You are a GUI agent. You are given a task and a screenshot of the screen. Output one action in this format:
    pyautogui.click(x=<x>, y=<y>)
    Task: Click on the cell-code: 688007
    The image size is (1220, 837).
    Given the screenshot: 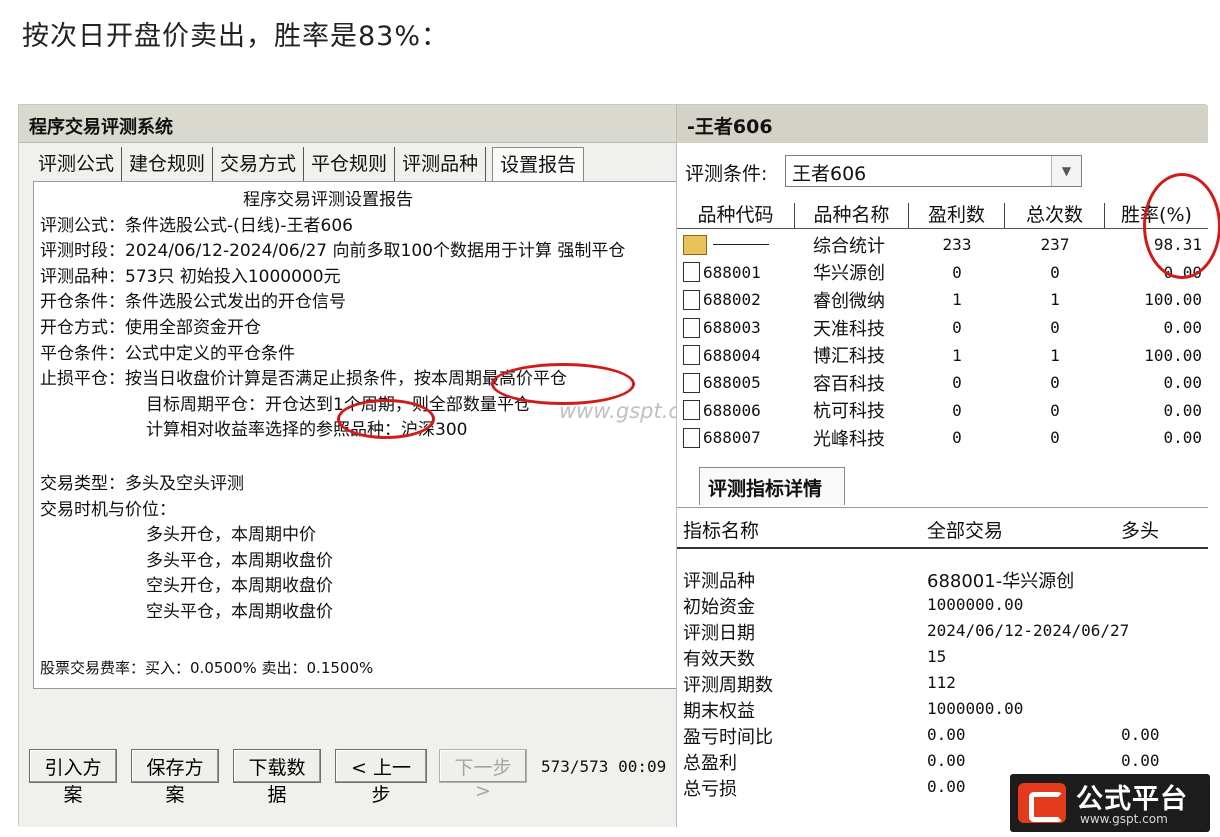 What is the action you would take?
    pyautogui.click(x=732, y=438)
    